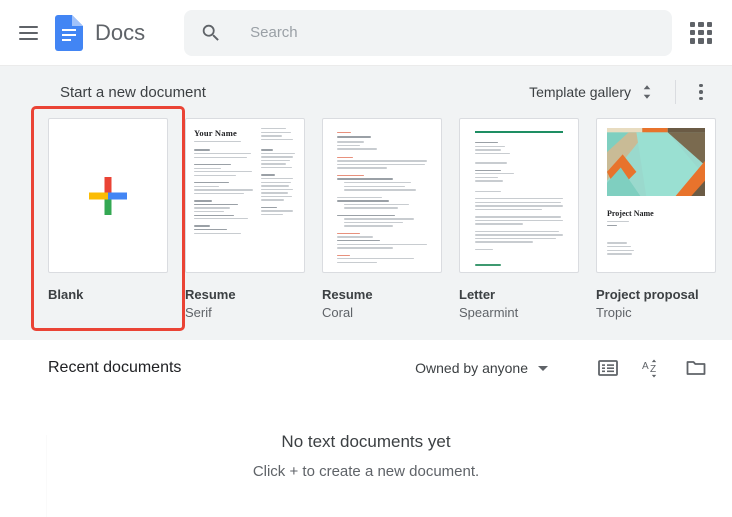  I want to click on svg-text: A, so click(645, 366).